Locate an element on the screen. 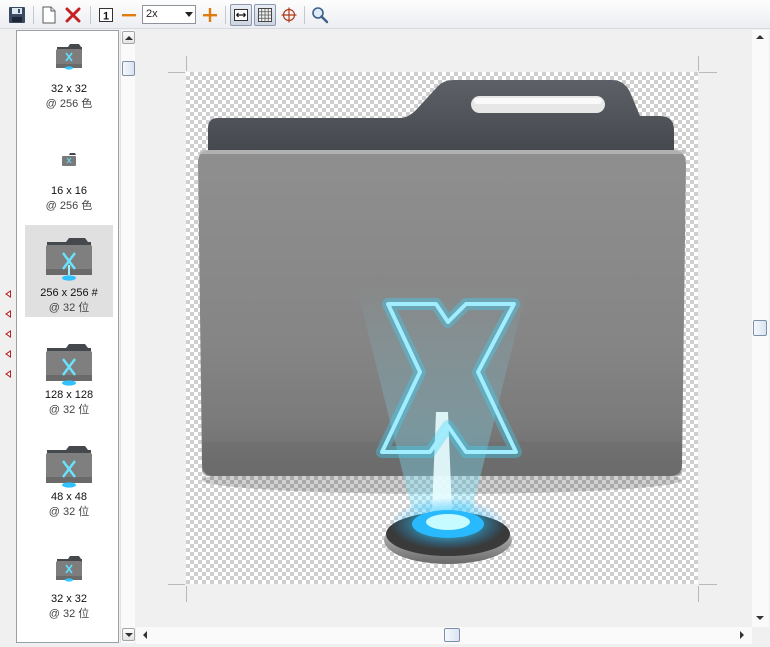  delete-button is located at coordinates (73, 15).